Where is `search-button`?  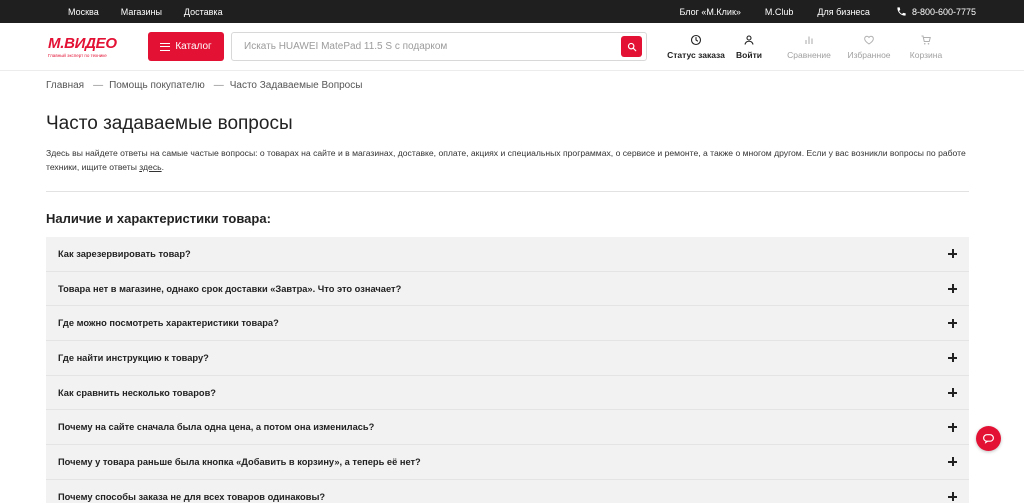 search-button is located at coordinates (631, 46).